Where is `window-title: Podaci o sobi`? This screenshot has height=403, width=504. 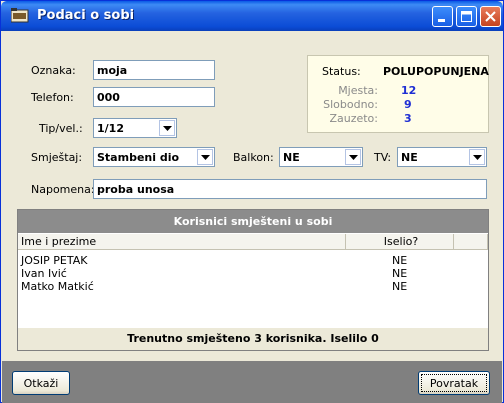 window-title: Podaci o sobi is located at coordinates (86, 15).